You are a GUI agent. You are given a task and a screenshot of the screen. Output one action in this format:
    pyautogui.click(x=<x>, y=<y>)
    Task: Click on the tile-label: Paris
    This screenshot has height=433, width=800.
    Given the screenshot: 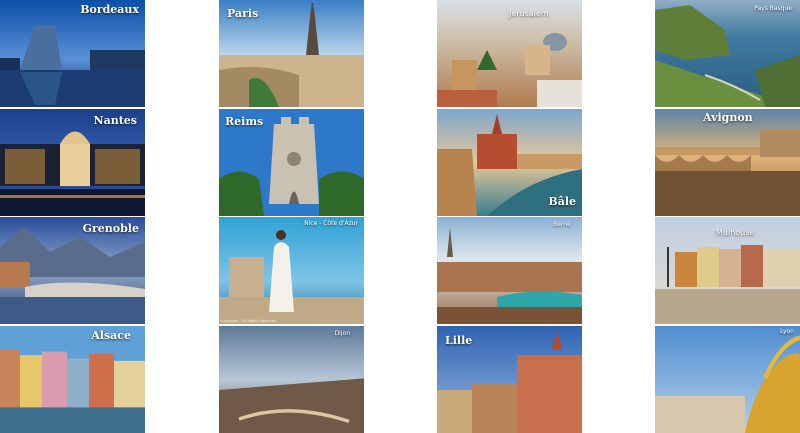 What is the action you would take?
    pyautogui.click(x=243, y=13)
    